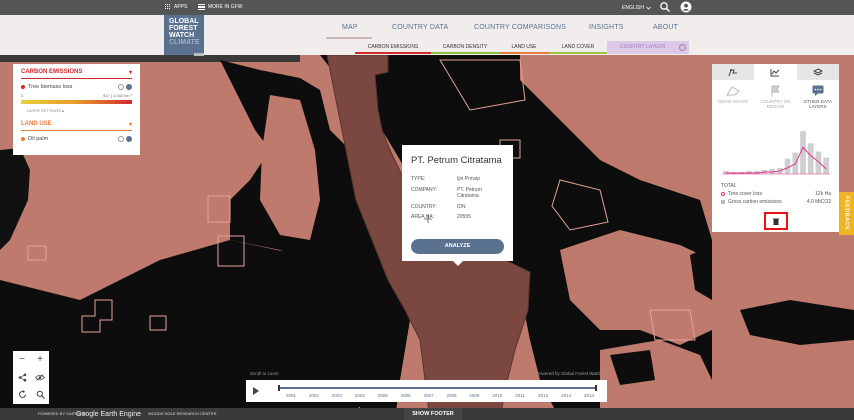 The width and height of the screenshot is (854, 420). What do you see at coordinates (79, 110) in the screenshot?
I see `layer-settings-link: LAYER SETTINGS ▴` at bounding box center [79, 110].